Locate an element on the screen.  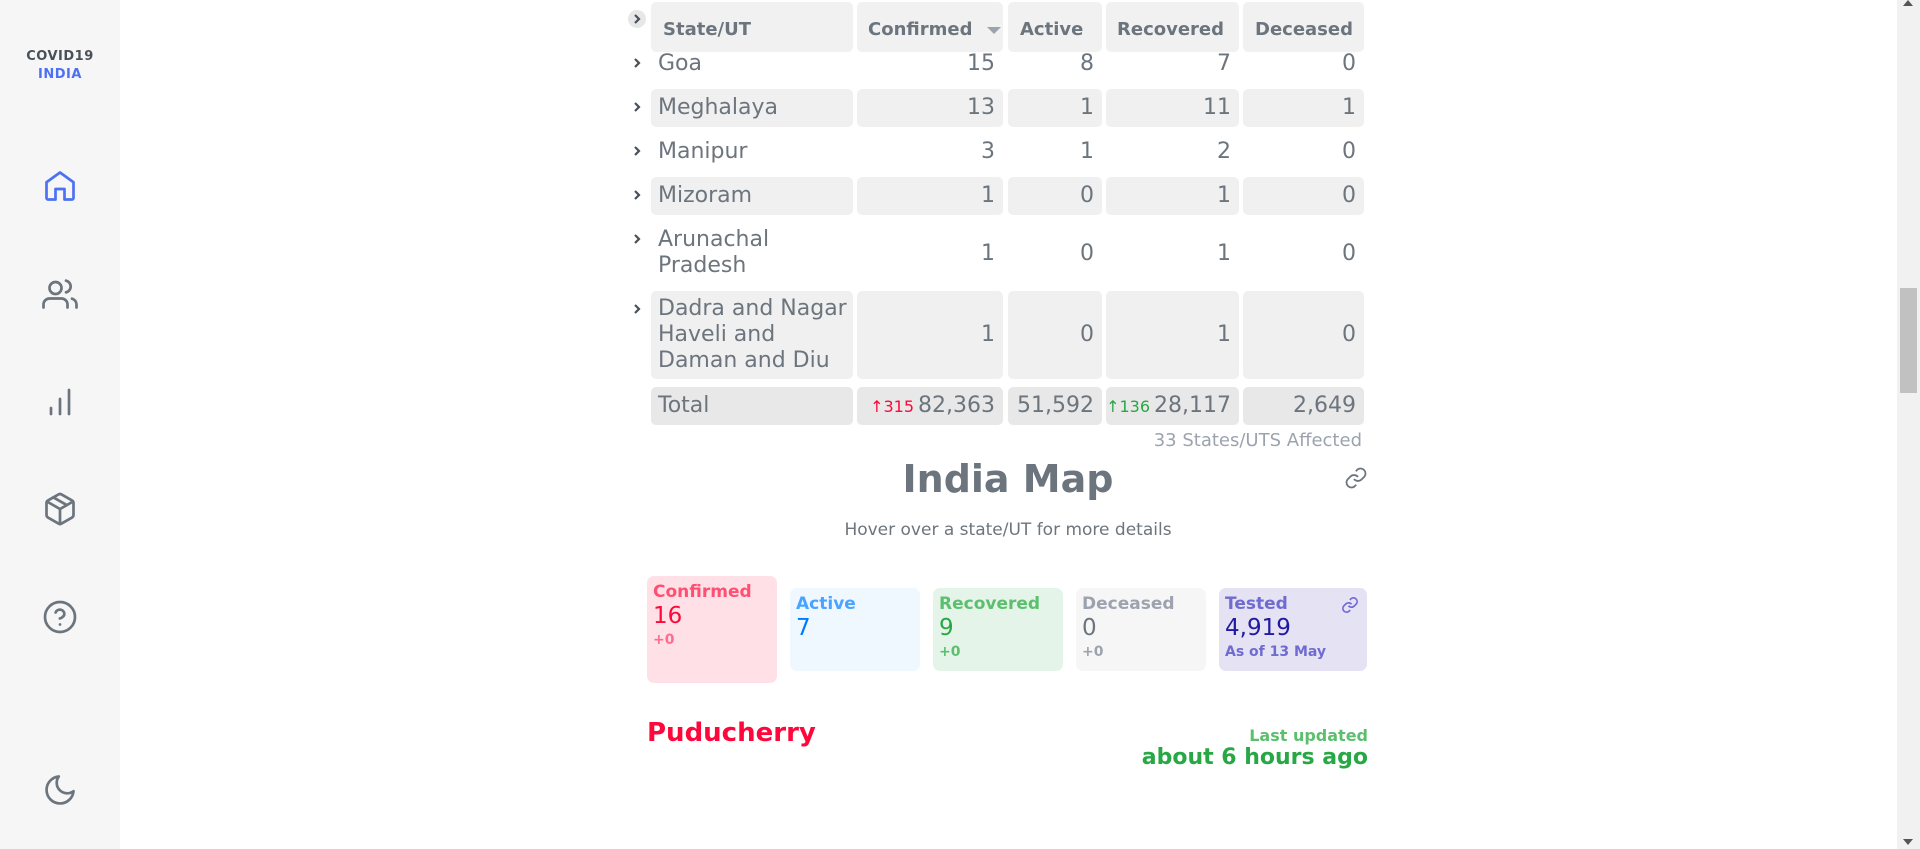
total-recovered-delta: ↑136 is located at coordinates (1128, 406).